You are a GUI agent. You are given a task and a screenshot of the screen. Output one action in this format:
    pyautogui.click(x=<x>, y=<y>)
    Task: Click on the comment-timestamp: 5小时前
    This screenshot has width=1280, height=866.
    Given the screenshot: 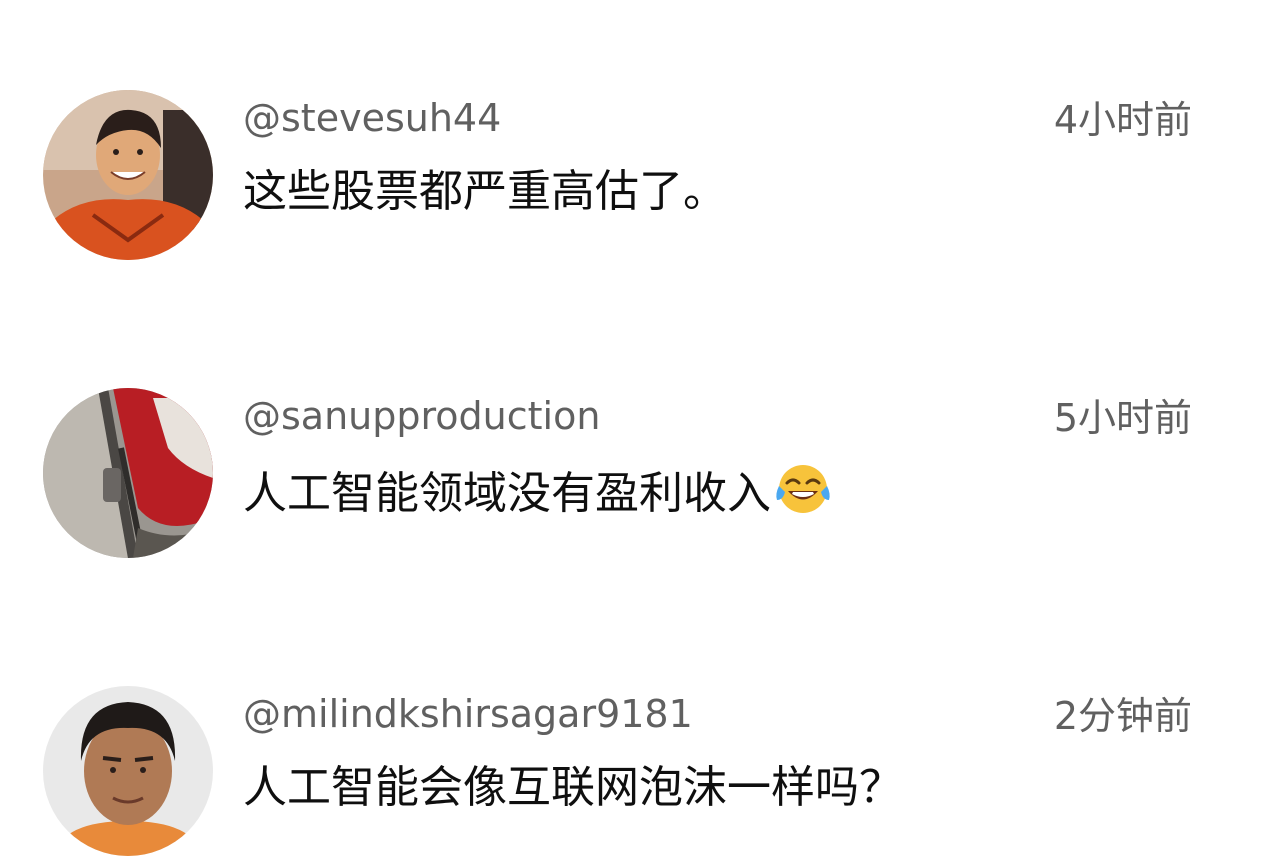 What is the action you would take?
    pyautogui.click(x=1122, y=418)
    